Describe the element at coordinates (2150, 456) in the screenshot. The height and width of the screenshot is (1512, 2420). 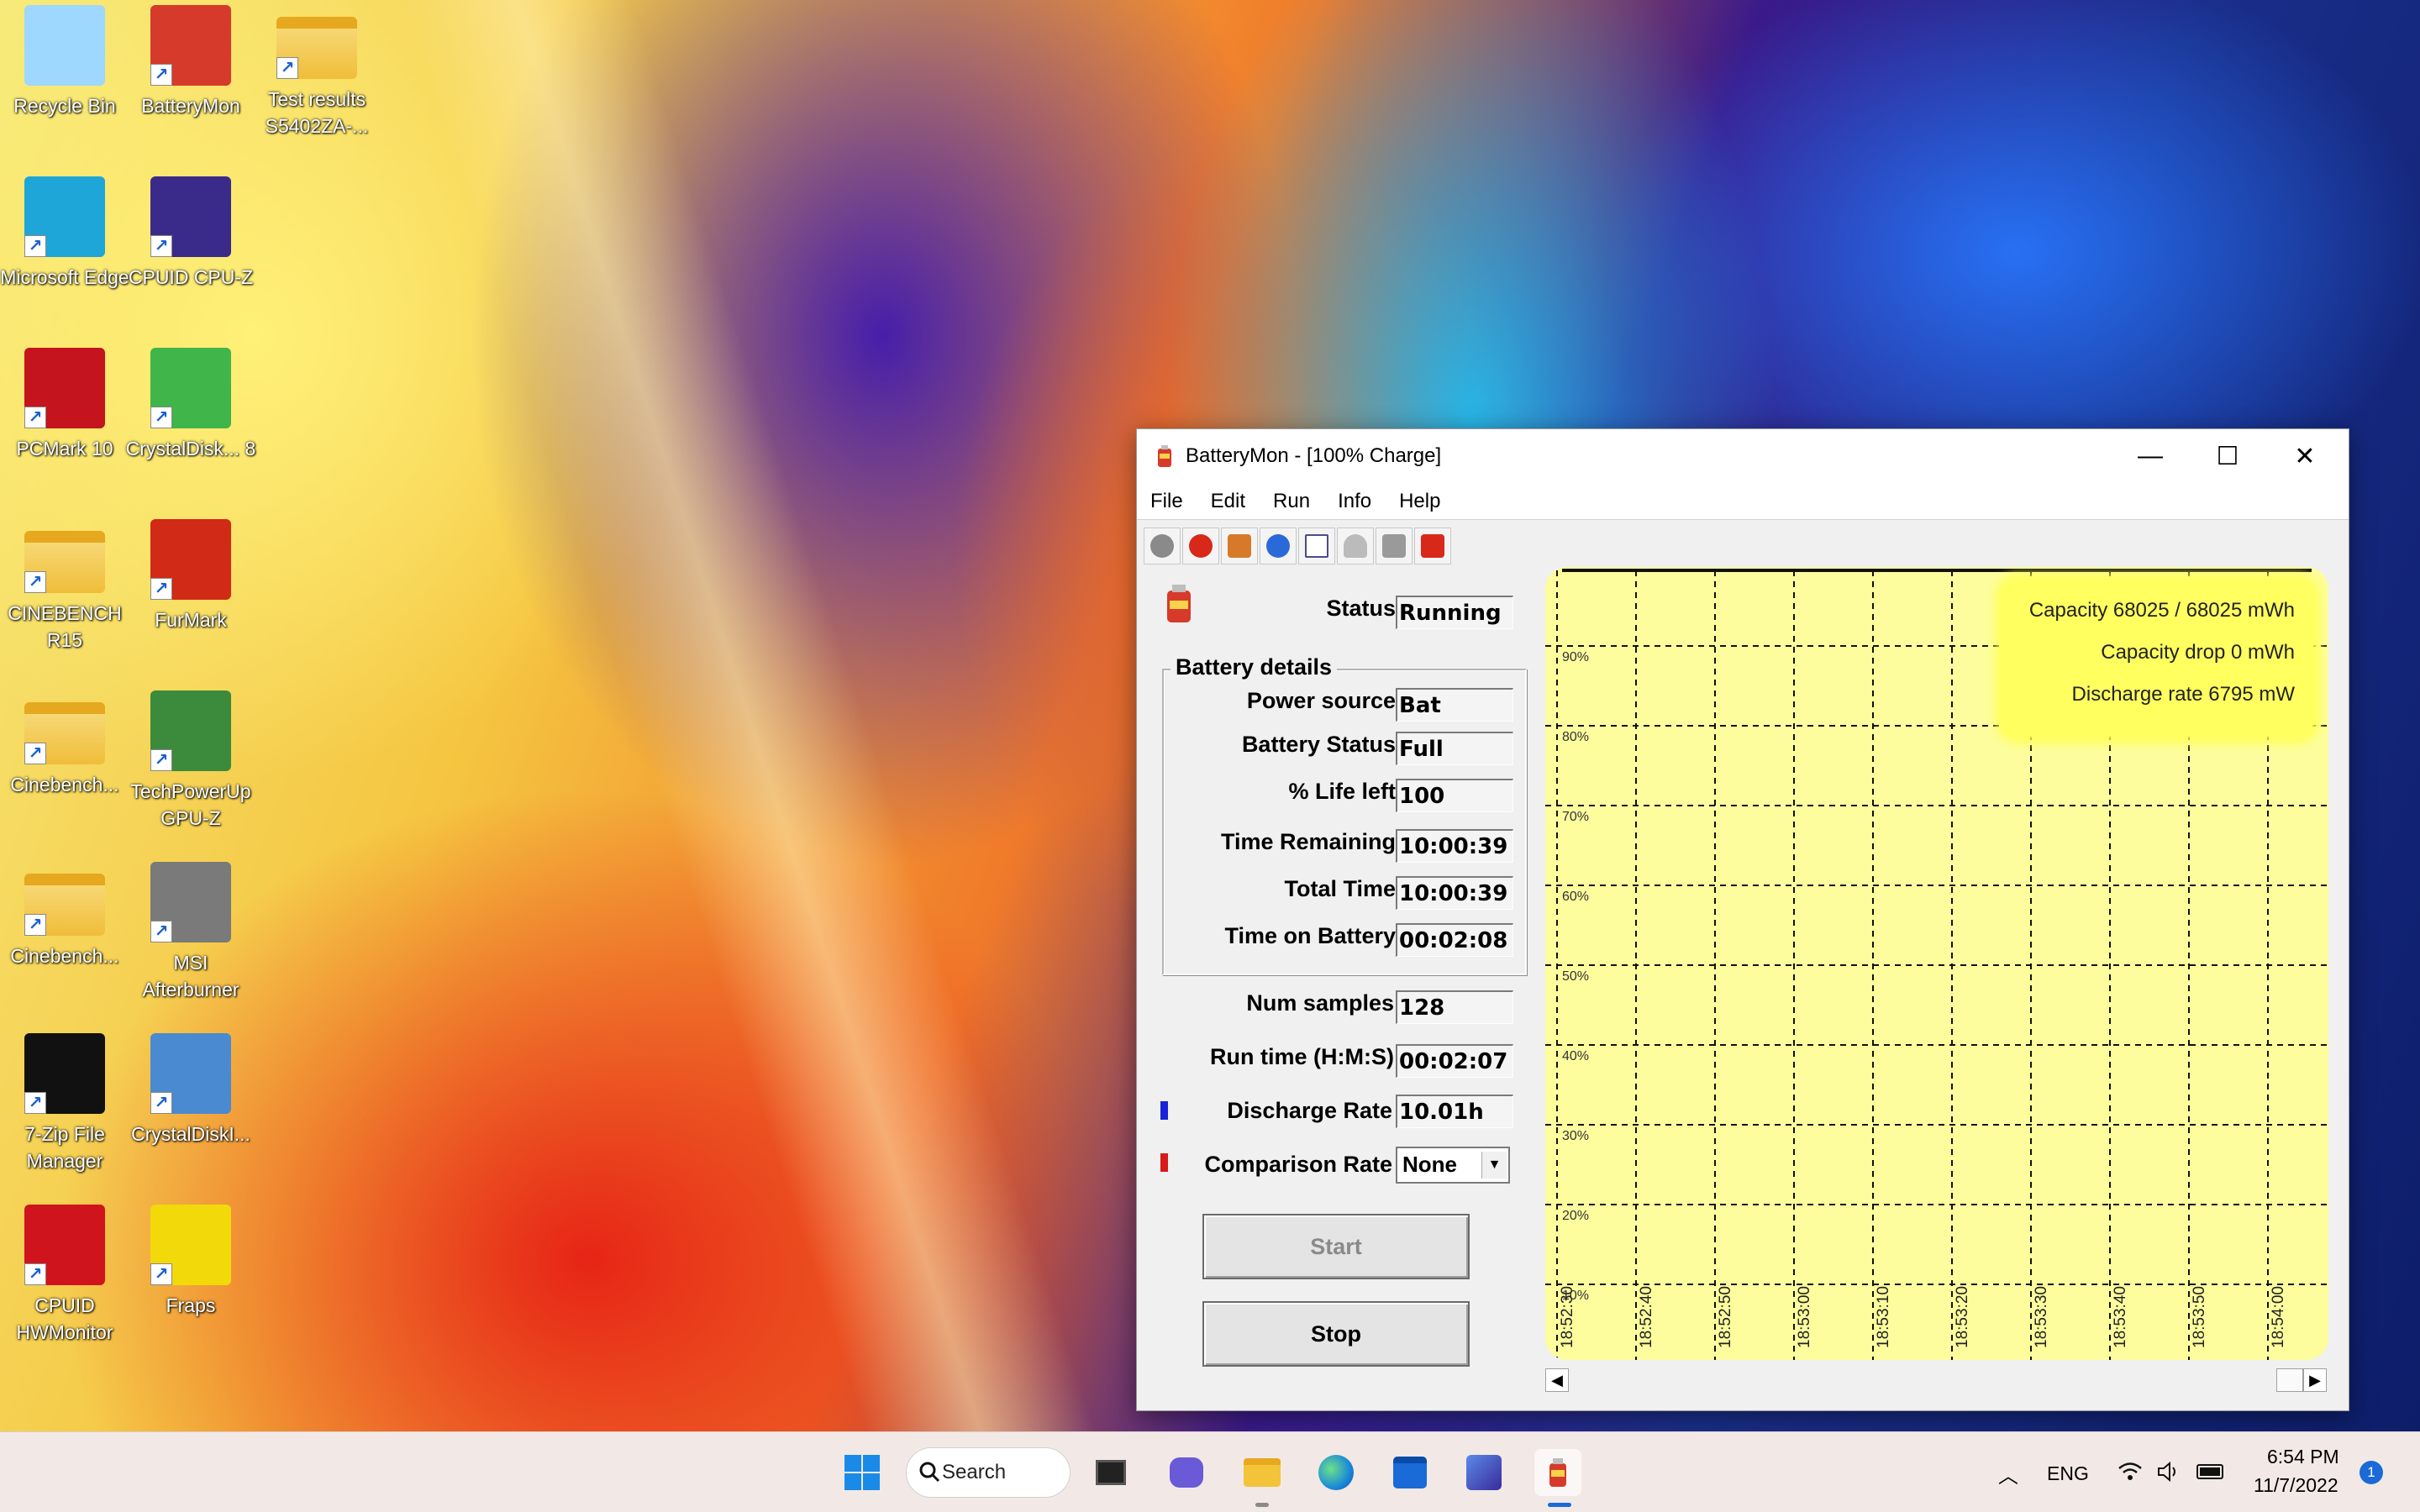
I see `minimize-button: —` at that location.